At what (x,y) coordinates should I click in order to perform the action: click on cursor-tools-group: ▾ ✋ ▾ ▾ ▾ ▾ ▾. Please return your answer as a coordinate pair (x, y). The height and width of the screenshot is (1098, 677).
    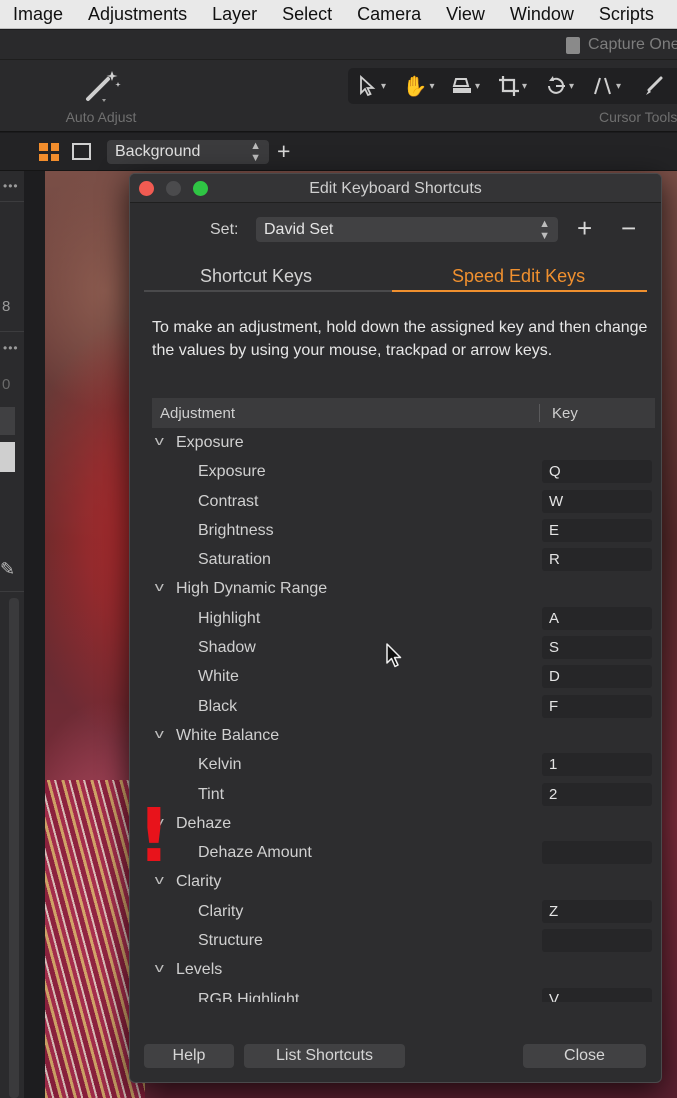
    Looking at the image, I should click on (512, 86).